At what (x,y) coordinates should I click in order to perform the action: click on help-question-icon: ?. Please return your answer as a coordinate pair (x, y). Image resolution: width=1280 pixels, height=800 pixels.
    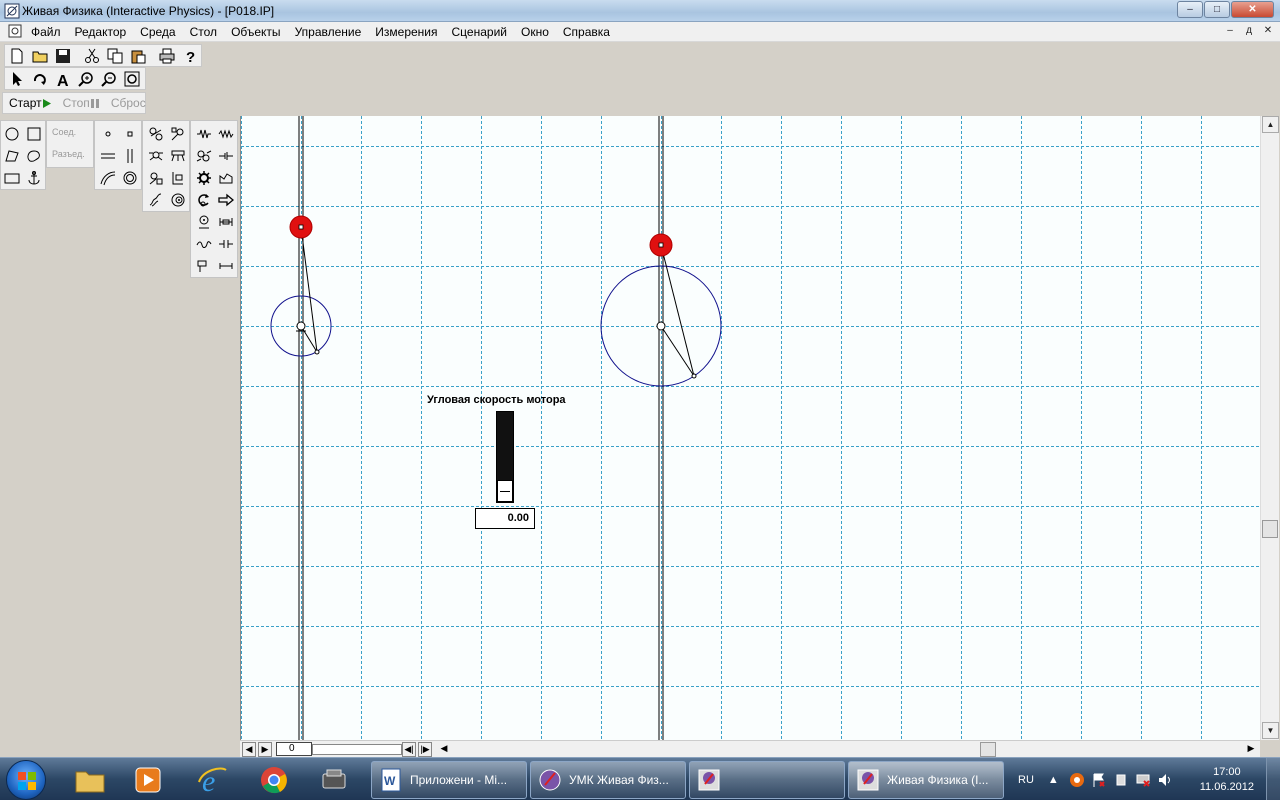
    Looking at the image, I should click on (189, 55).